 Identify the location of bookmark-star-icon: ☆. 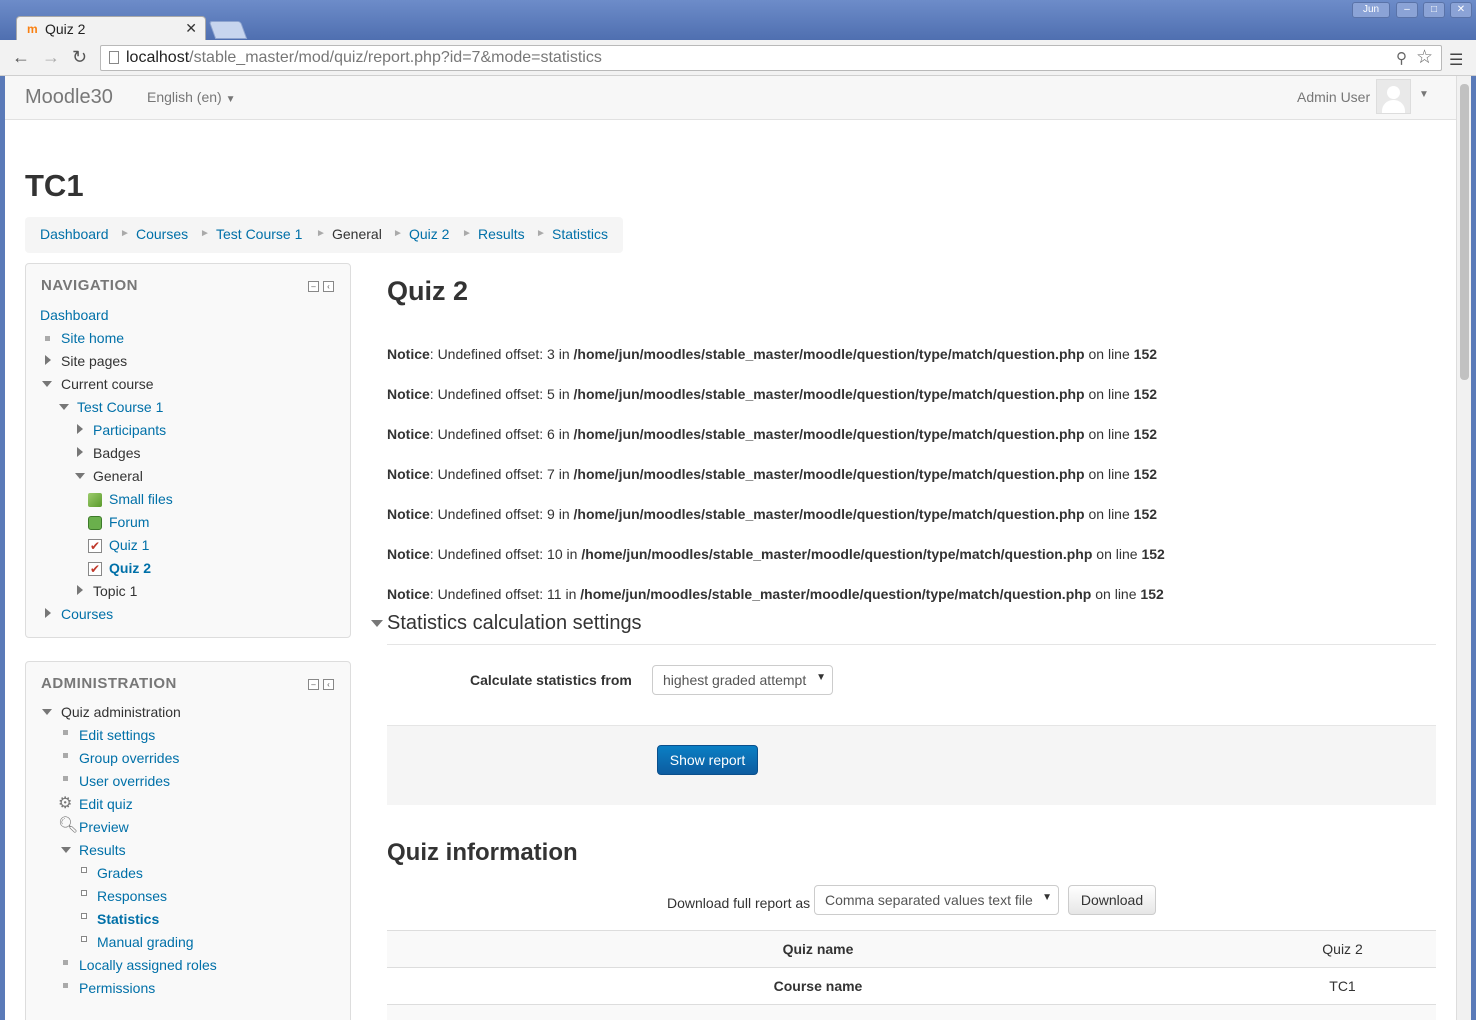
(1424, 57).